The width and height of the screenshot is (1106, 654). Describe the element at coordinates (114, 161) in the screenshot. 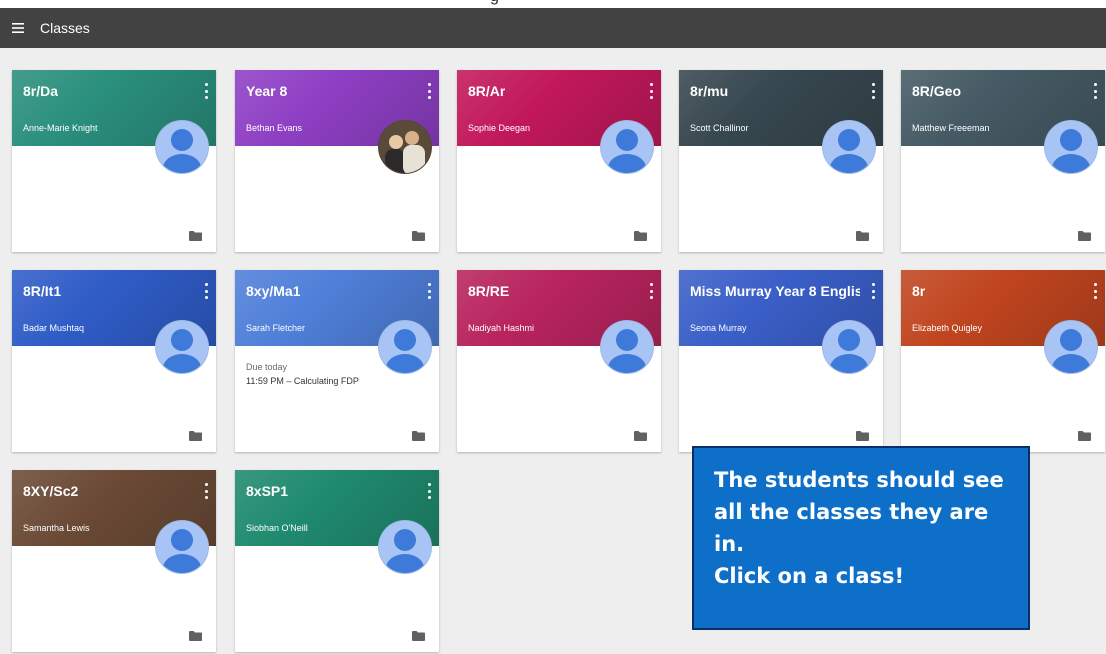

I see `class-card: 8r/Da Anne-Marie Knight` at that location.